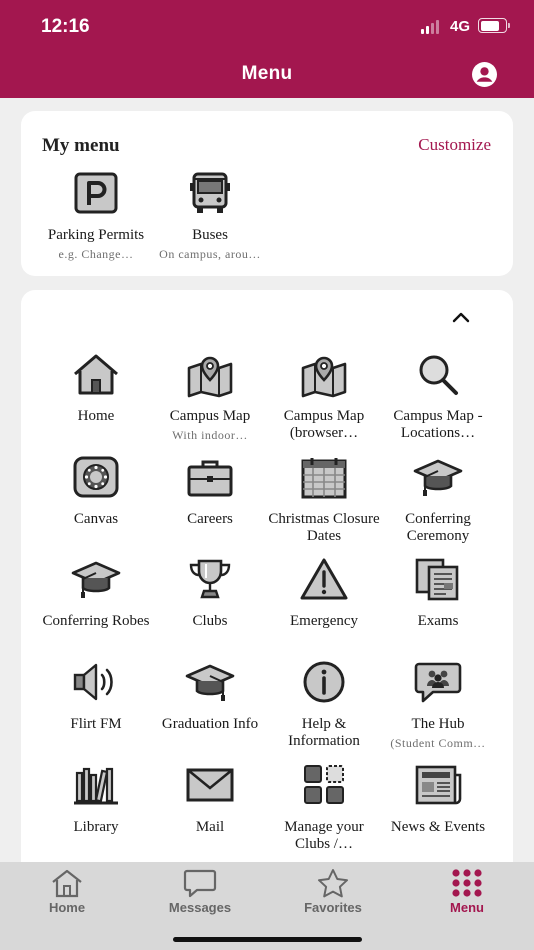 The width and height of the screenshot is (534, 950). What do you see at coordinates (67, 883) in the screenshot?
I see `home-outline-icon` at bounding box center [67, 883].